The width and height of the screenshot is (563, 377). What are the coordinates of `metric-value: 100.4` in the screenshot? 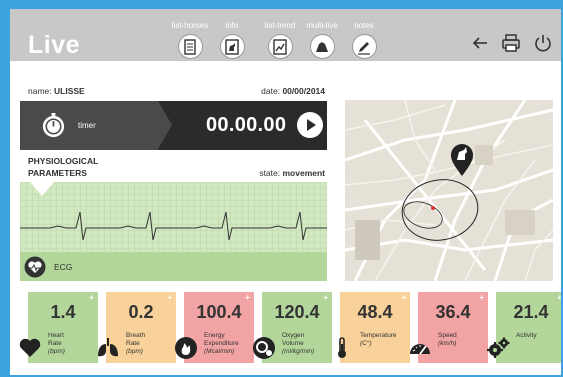 It's located at (219, 312).